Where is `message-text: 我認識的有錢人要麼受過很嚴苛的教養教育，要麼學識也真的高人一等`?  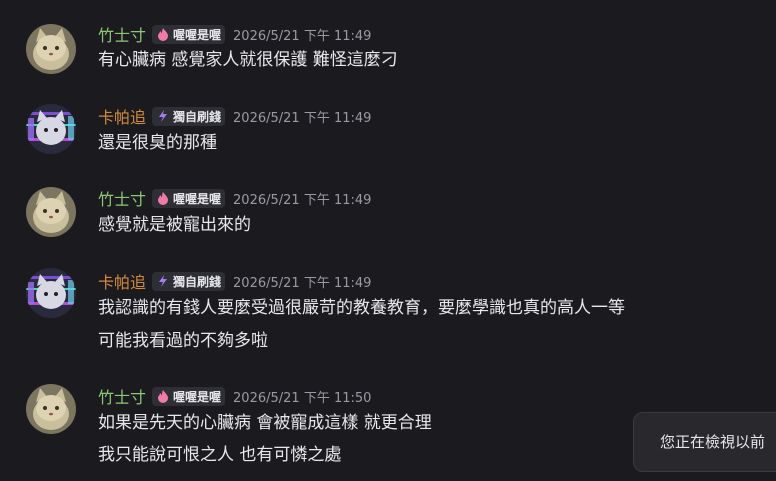 message-text: 我認識的有錢人要麼受過很嚴苛的教養教育，要麼學識也真的高人一等 is located at coordinates (361, 308).